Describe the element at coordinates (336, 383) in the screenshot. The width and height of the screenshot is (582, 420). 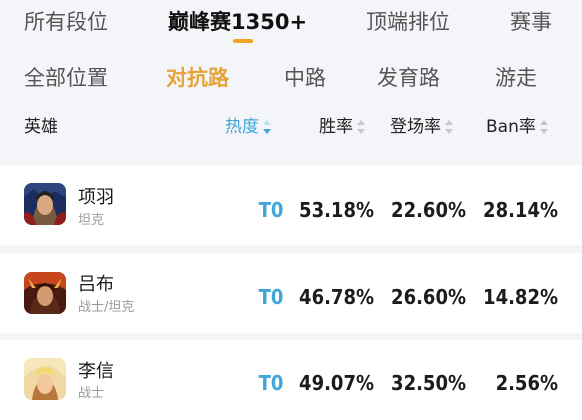
I see `win-rate-value: 49.07%` at that location.